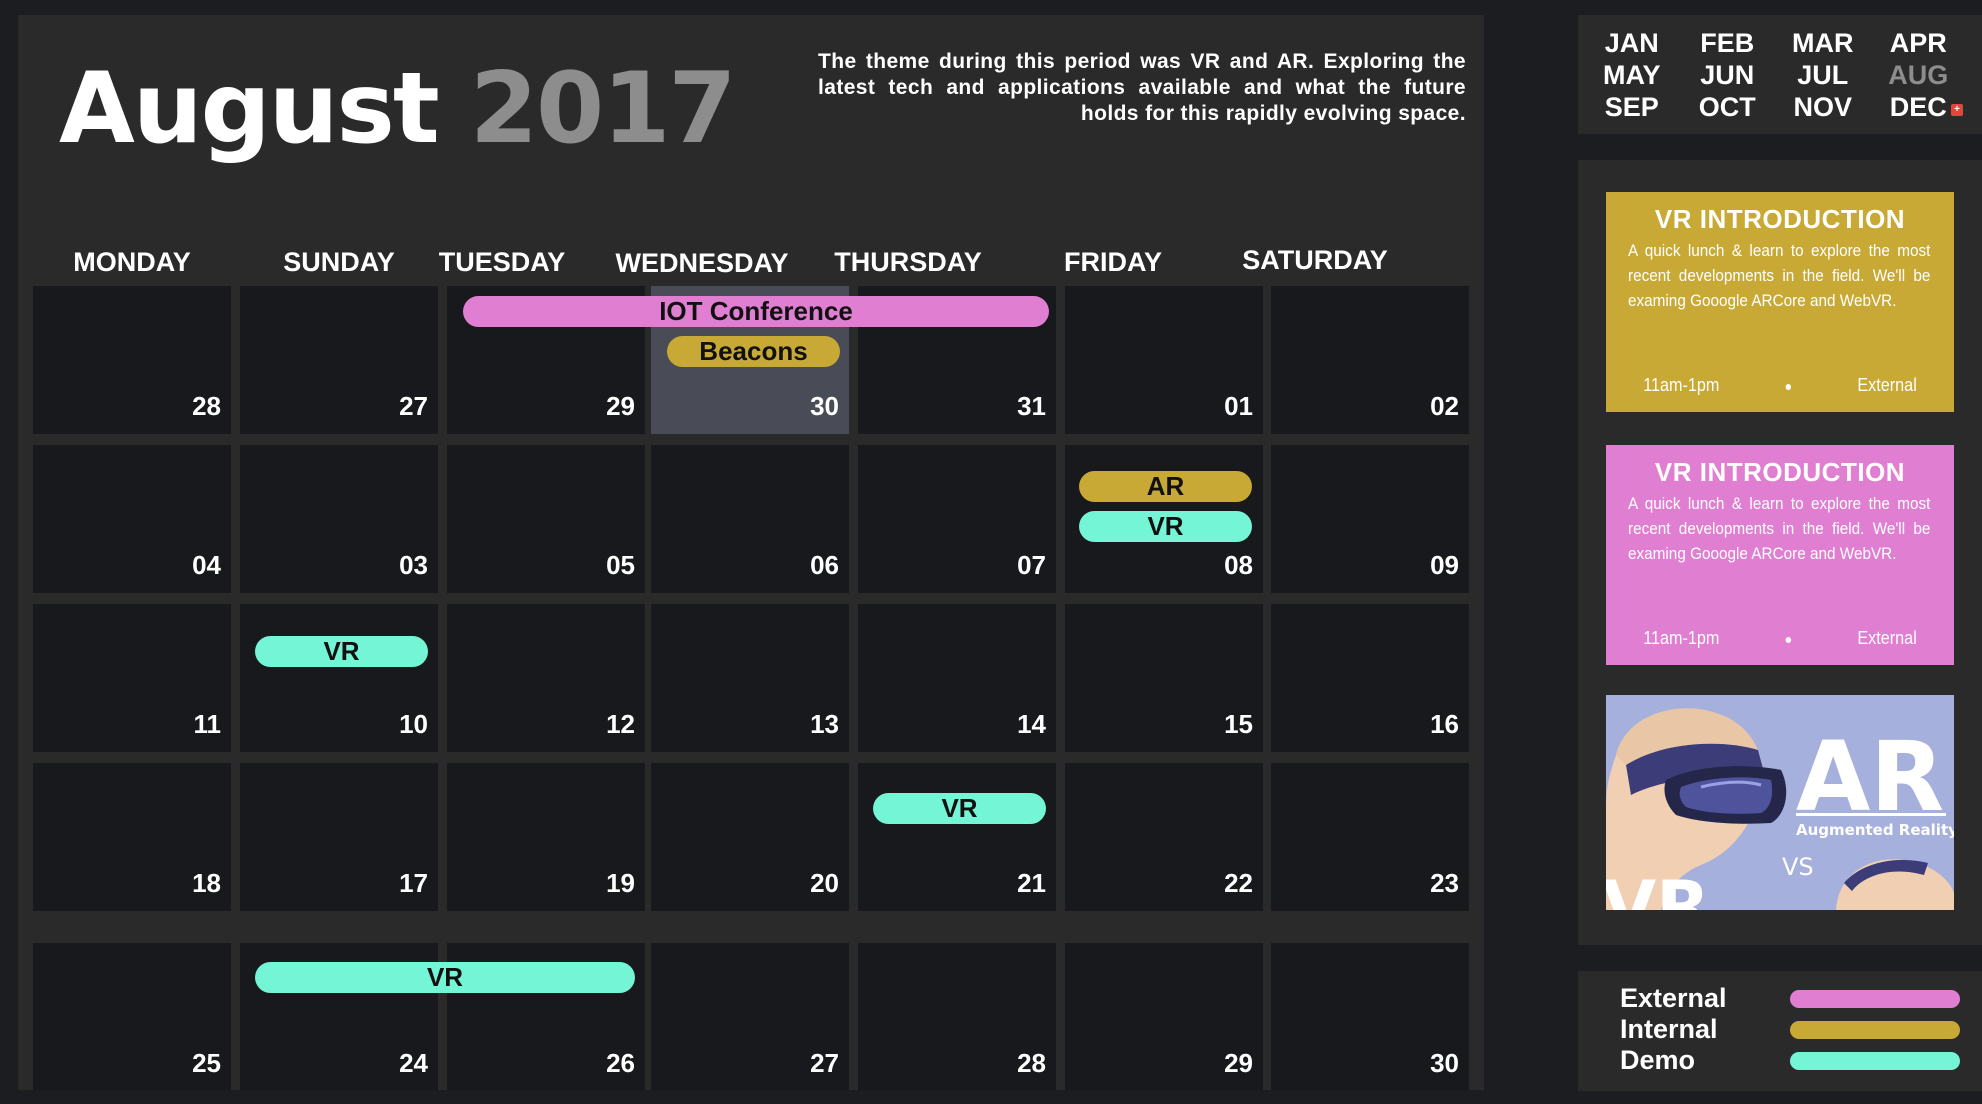 The width and height of the screenshot is (1982, 1104). What do you see at coordinates (753, 351) in the screenshot?
I see `event-beacons: Beacons` at bounding box center [753, 351].